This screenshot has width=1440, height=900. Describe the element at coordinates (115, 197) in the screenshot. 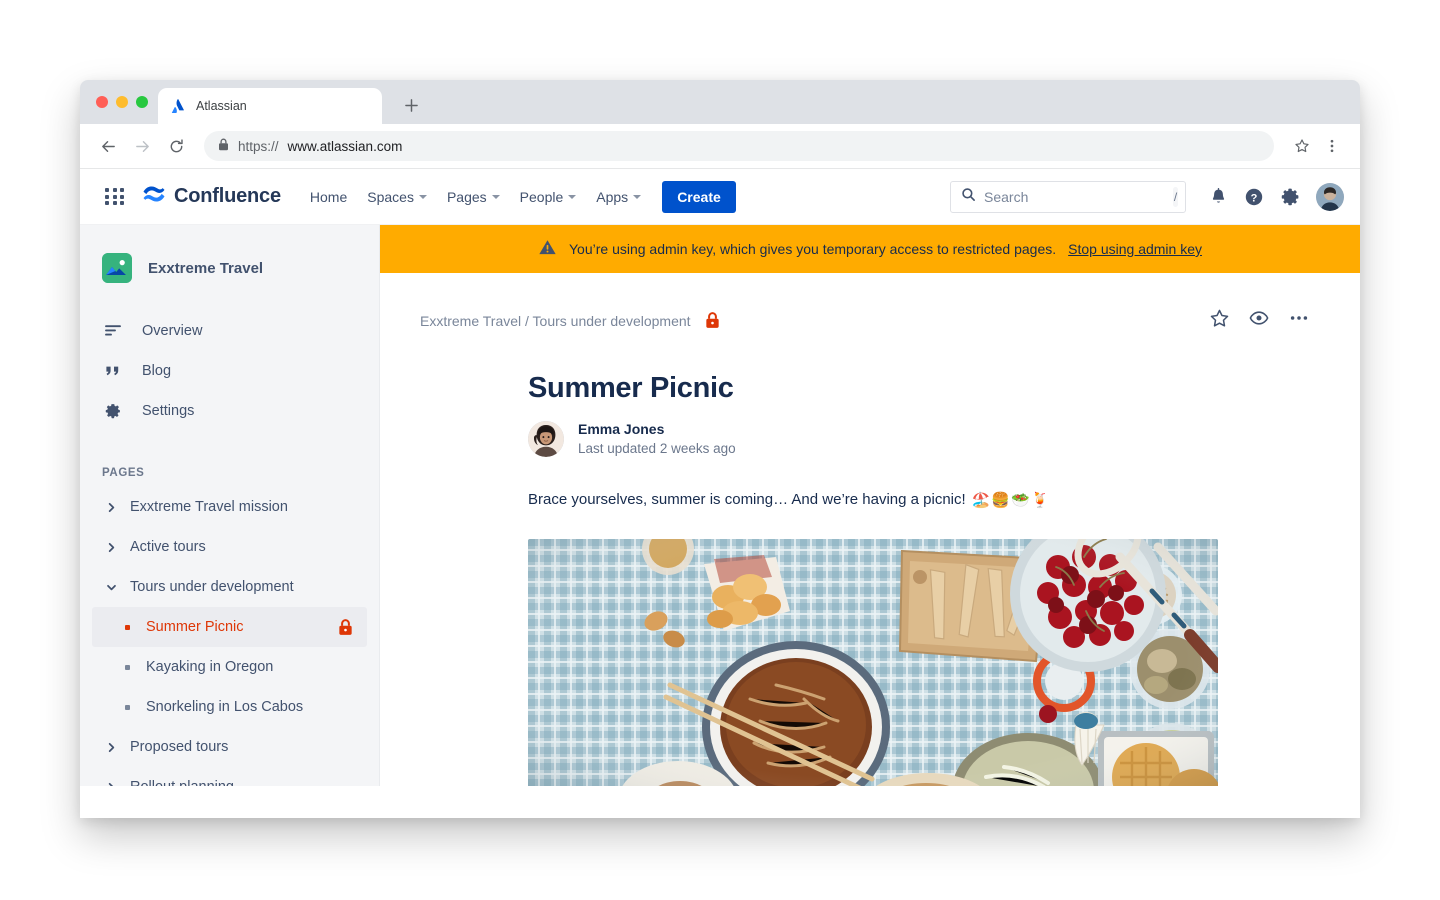

I see `app-switcher-grid-icon` at that location.